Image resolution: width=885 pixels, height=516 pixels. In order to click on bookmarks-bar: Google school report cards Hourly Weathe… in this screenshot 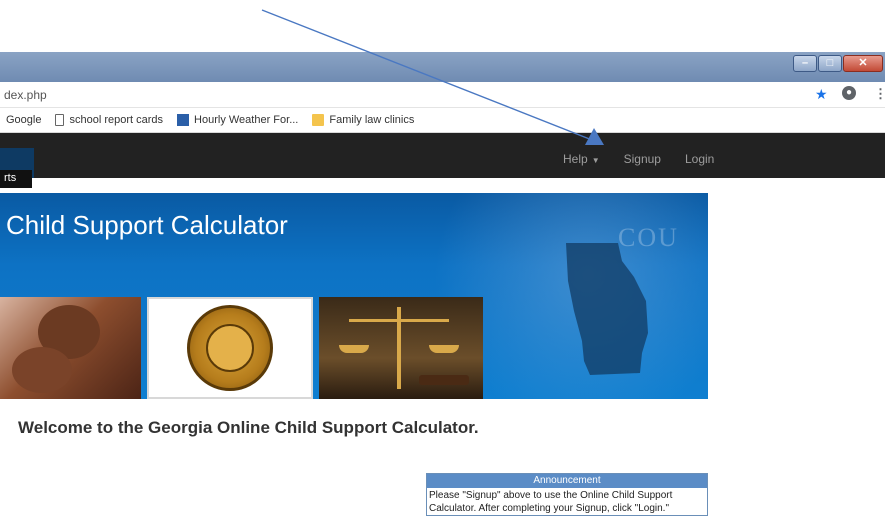, I will do `click(442, 120)`.